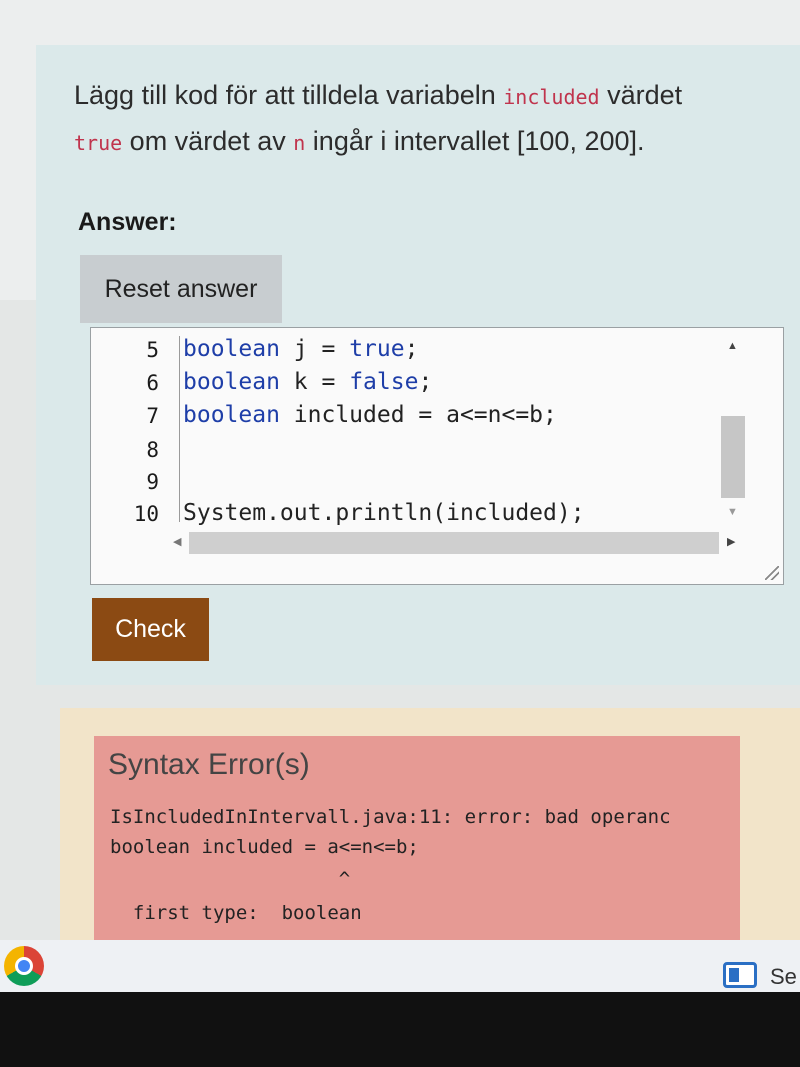  What do you see at coordinates (733, 457) in the screenshot?
I see `vertical-scroll-thumb` at bounding box center [733, 457].